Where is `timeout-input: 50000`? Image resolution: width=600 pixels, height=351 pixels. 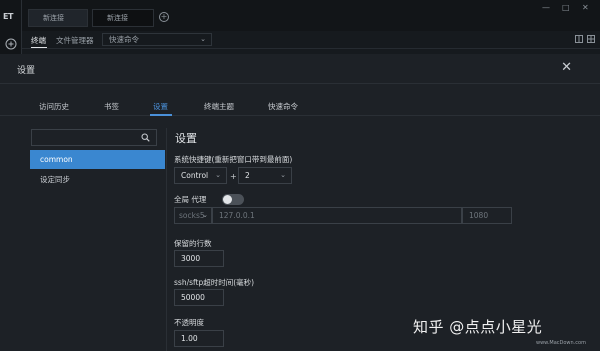 timeout-input: 50000 is located at coordinates (199, 297).